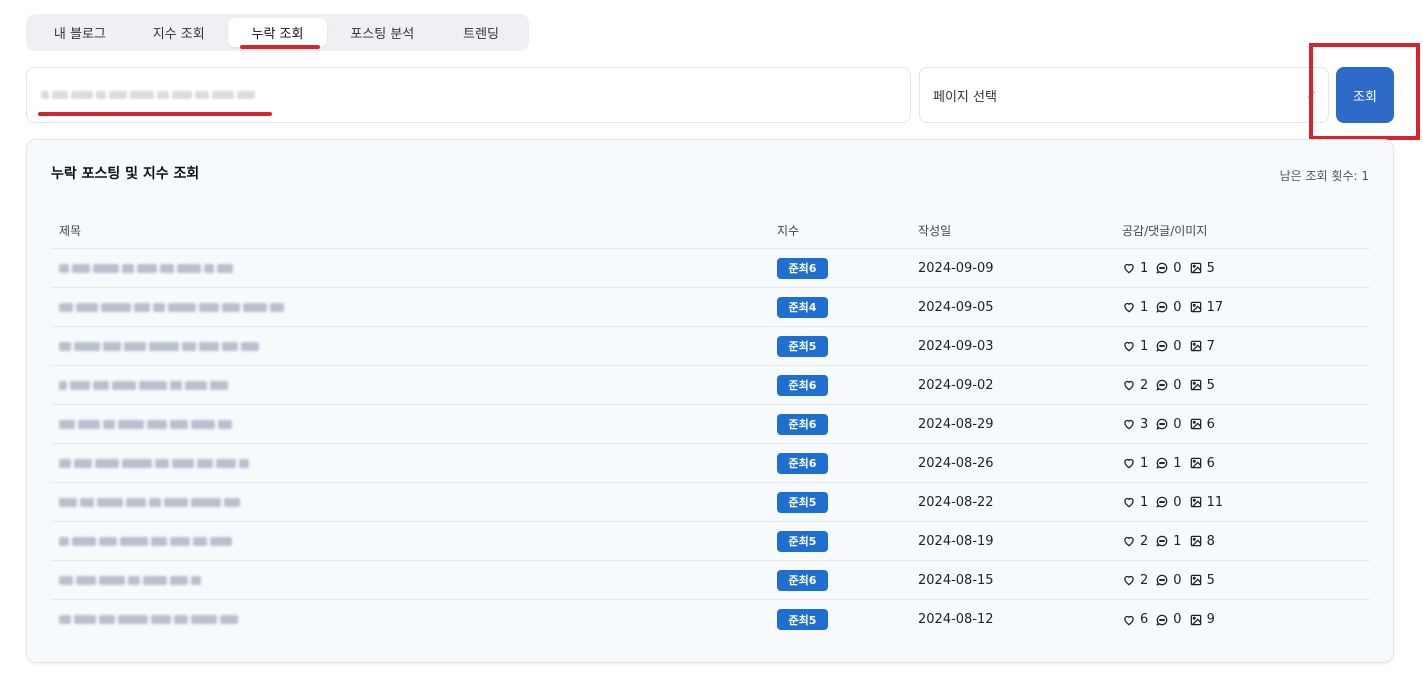 This screenshot has height=675, width=1423. I want to click on likes-count: 2, so click(1144, 580).